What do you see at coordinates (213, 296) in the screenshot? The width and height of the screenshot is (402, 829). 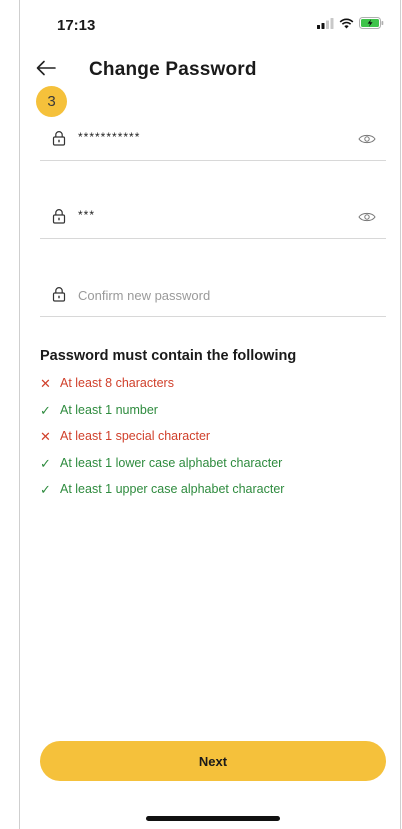 I see `confirm-password-field: Confirm new password` at bounding box center [213, 296].